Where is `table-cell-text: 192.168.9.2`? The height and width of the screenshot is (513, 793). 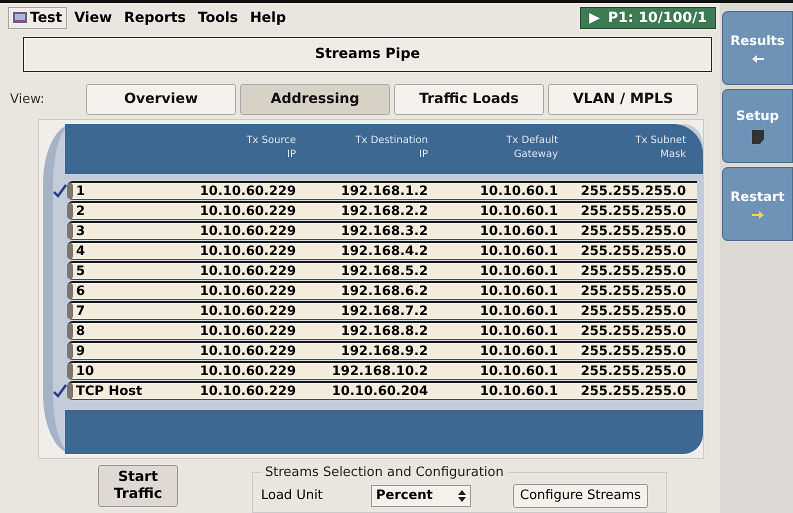 table-cell-text: 192.168.9.2 is located at coordinates (384, 351).